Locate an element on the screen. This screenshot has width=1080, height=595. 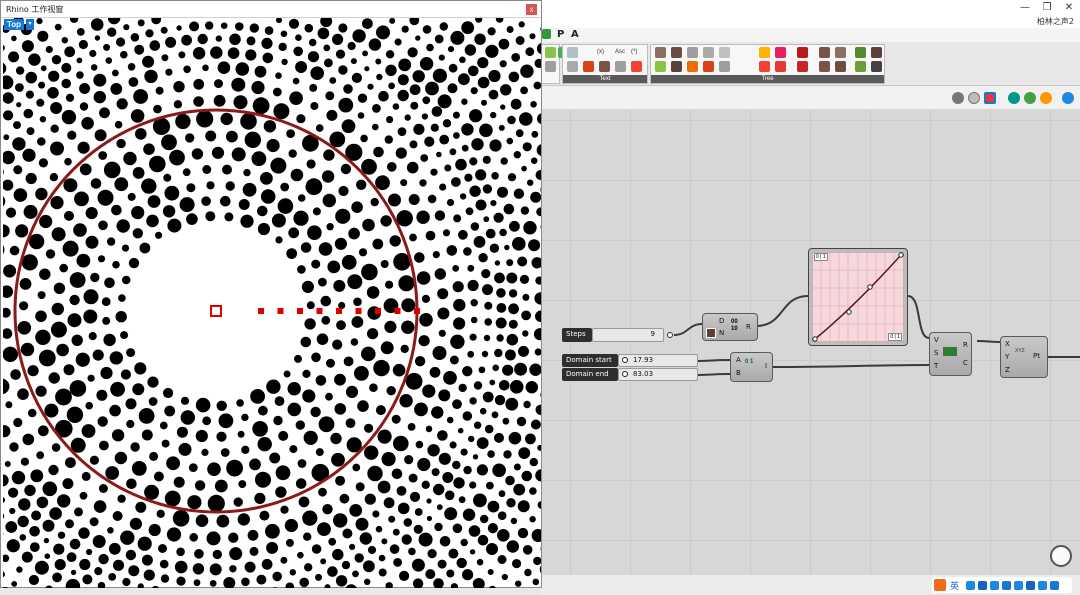
eval-input-t: T is located at coordinates (936, 366).